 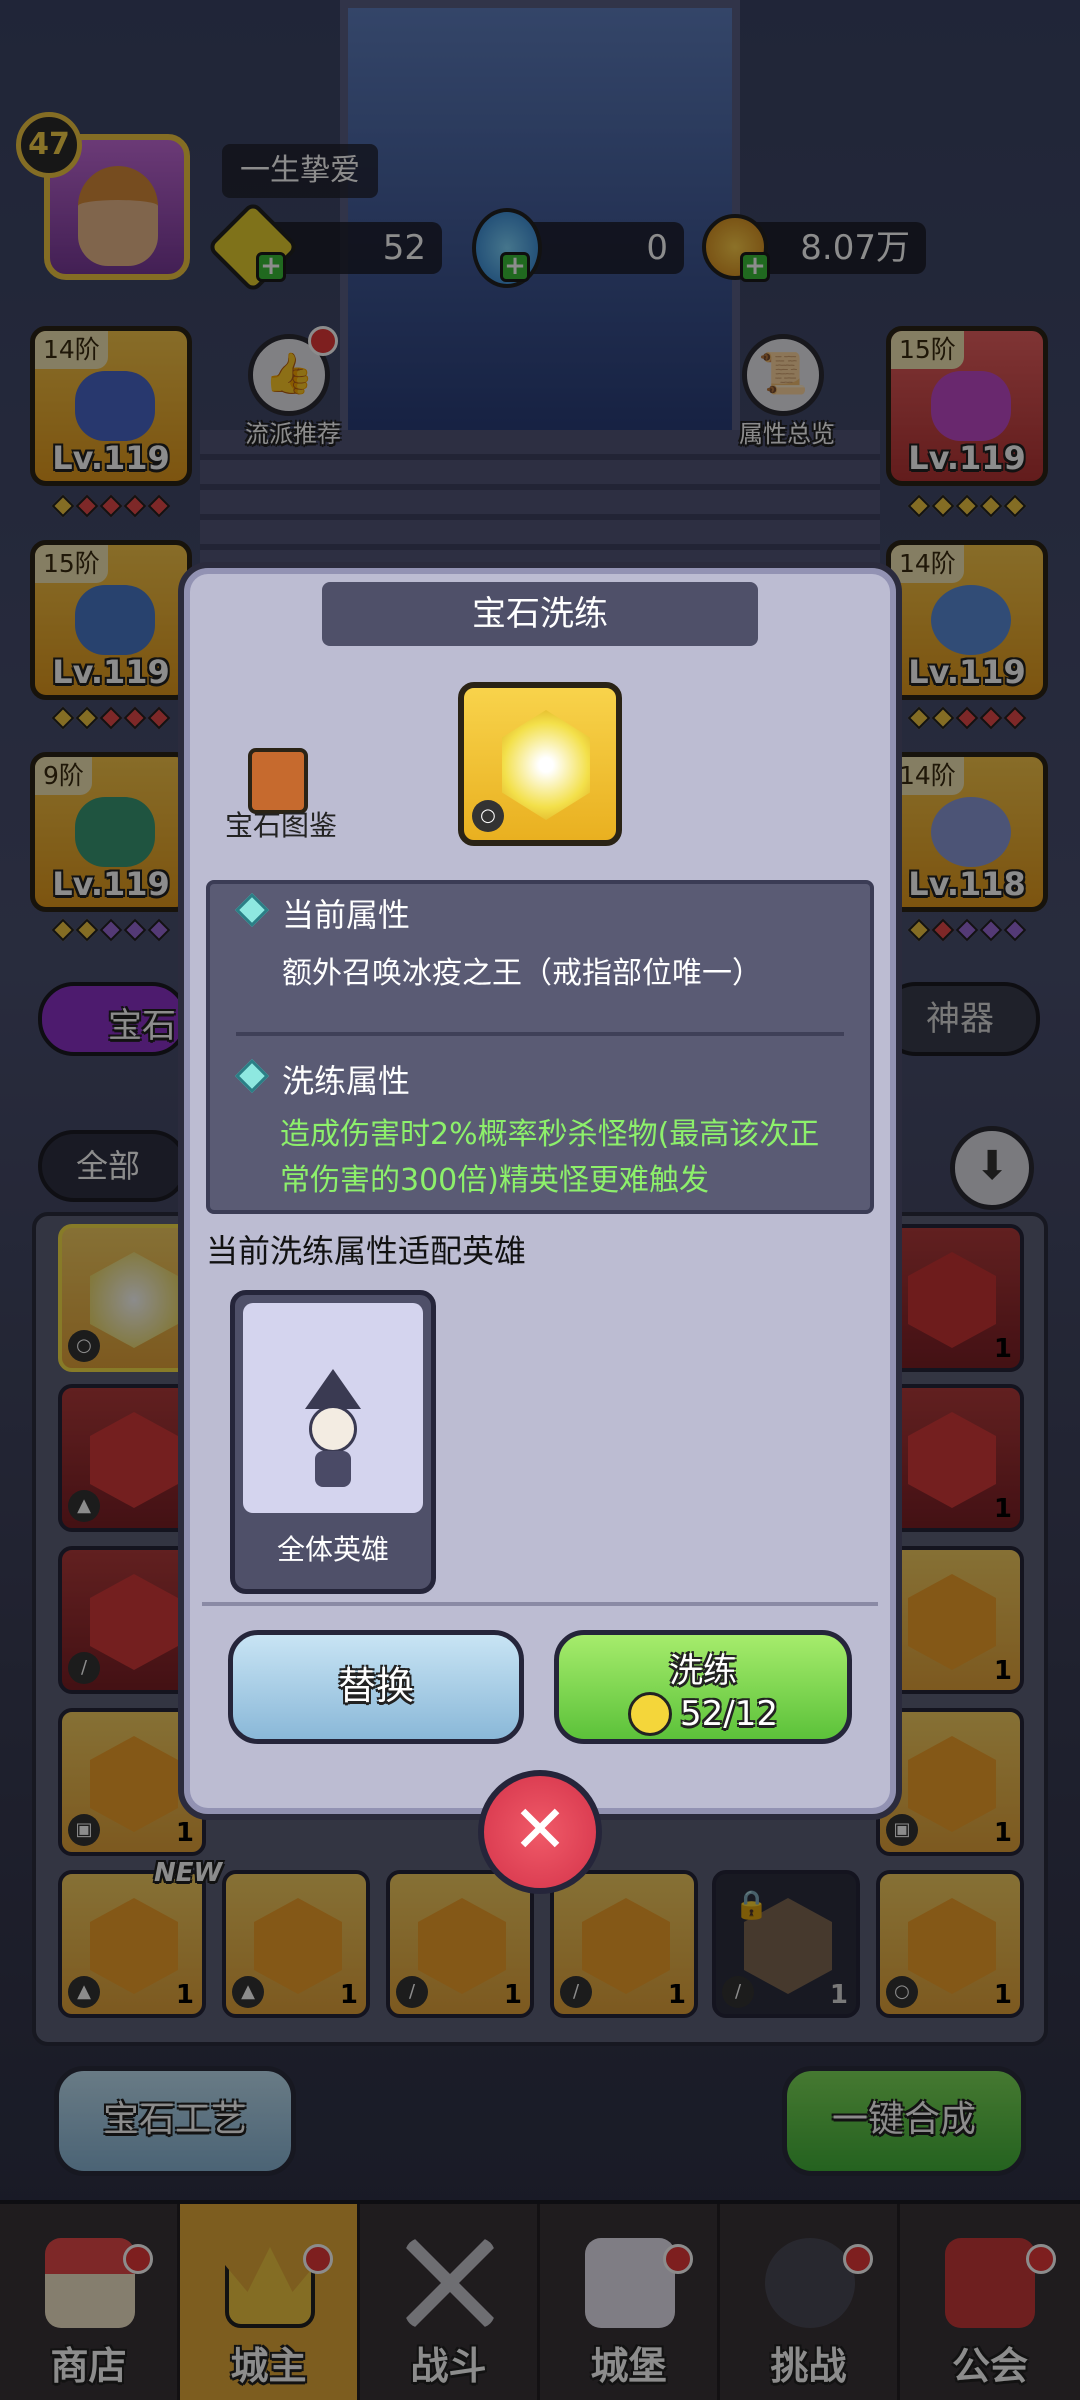 I want to click on current-attr-header: 当前属性, so click(x=346, y=915).